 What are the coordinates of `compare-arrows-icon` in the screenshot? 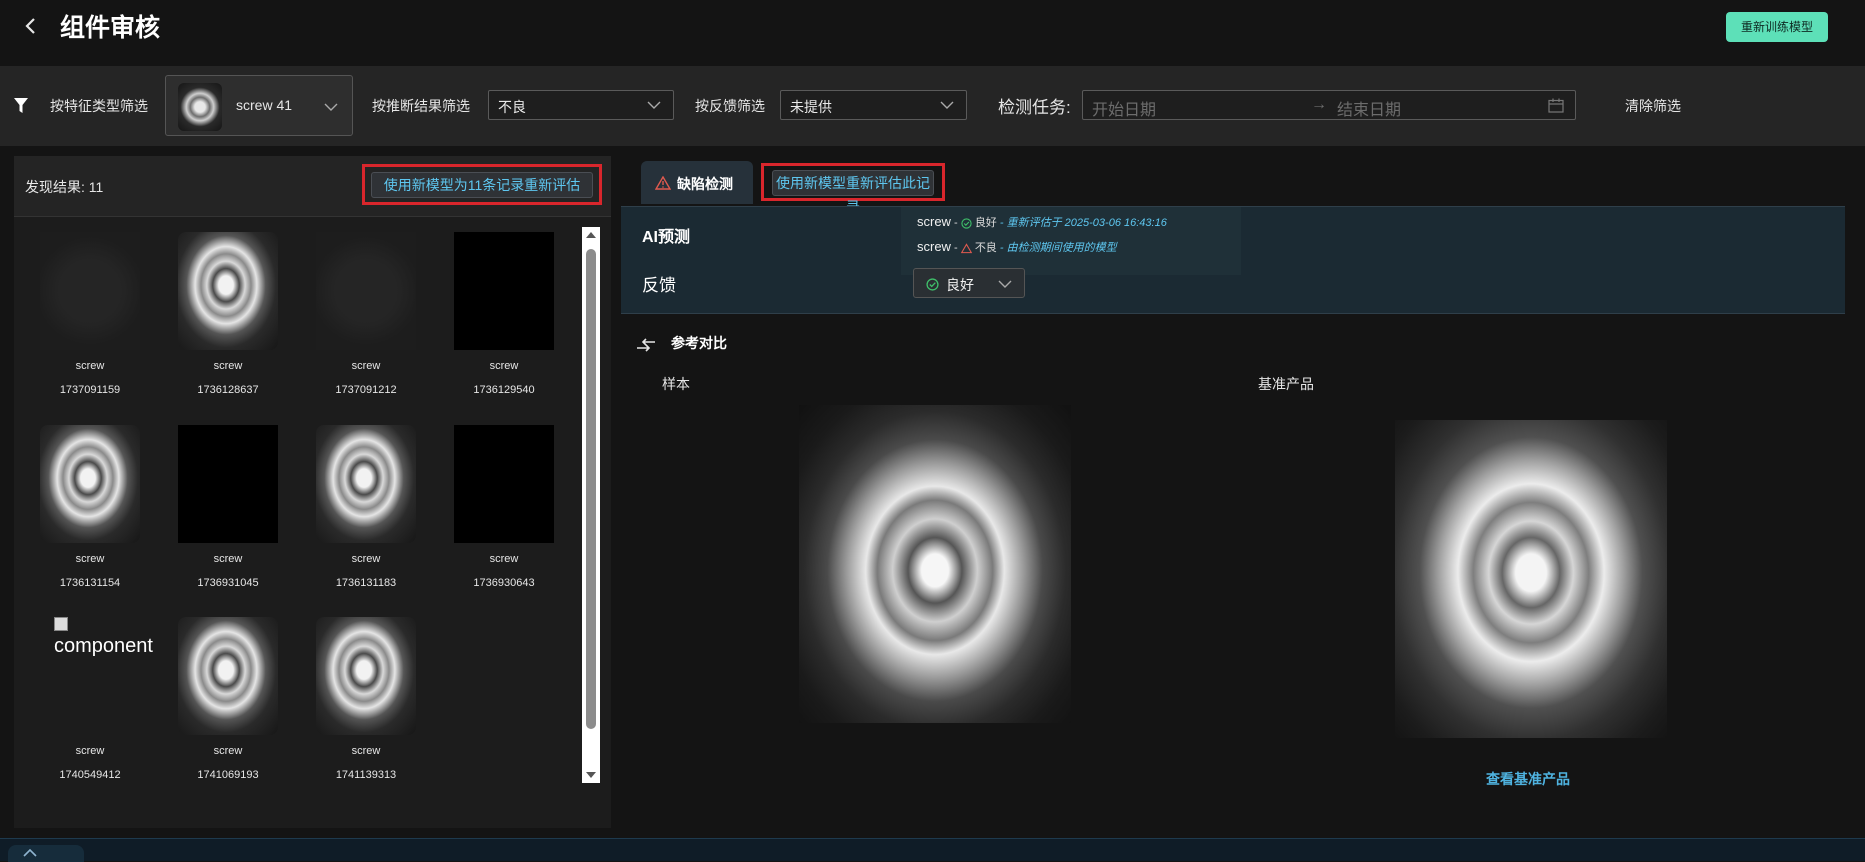 It's located at (646, 345).